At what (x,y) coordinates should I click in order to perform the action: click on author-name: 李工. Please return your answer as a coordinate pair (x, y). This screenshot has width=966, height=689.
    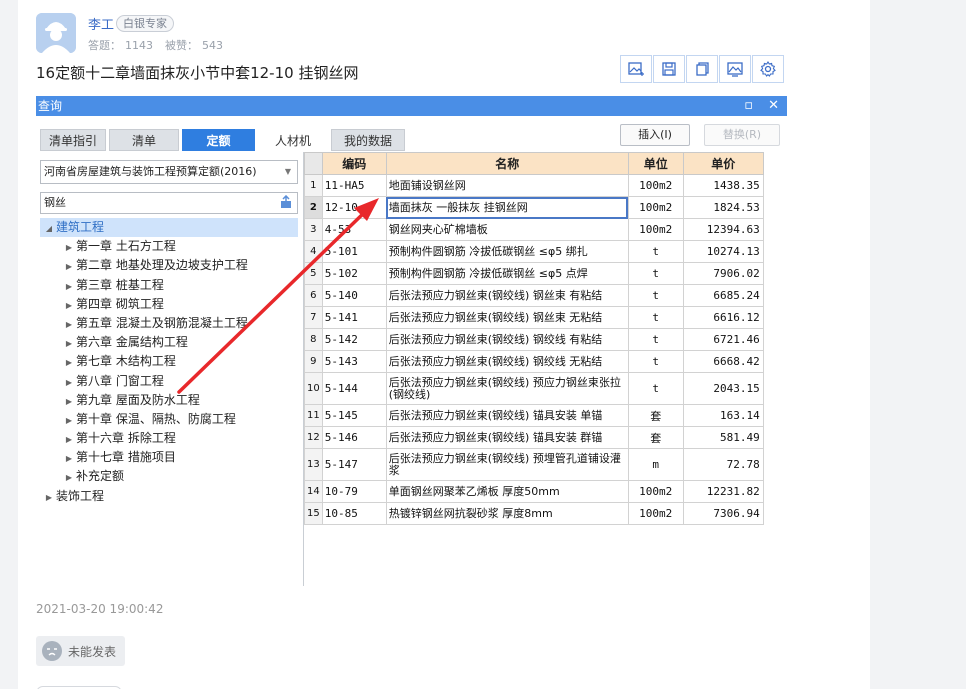
    Looking at the image, I should click on (101, 23).